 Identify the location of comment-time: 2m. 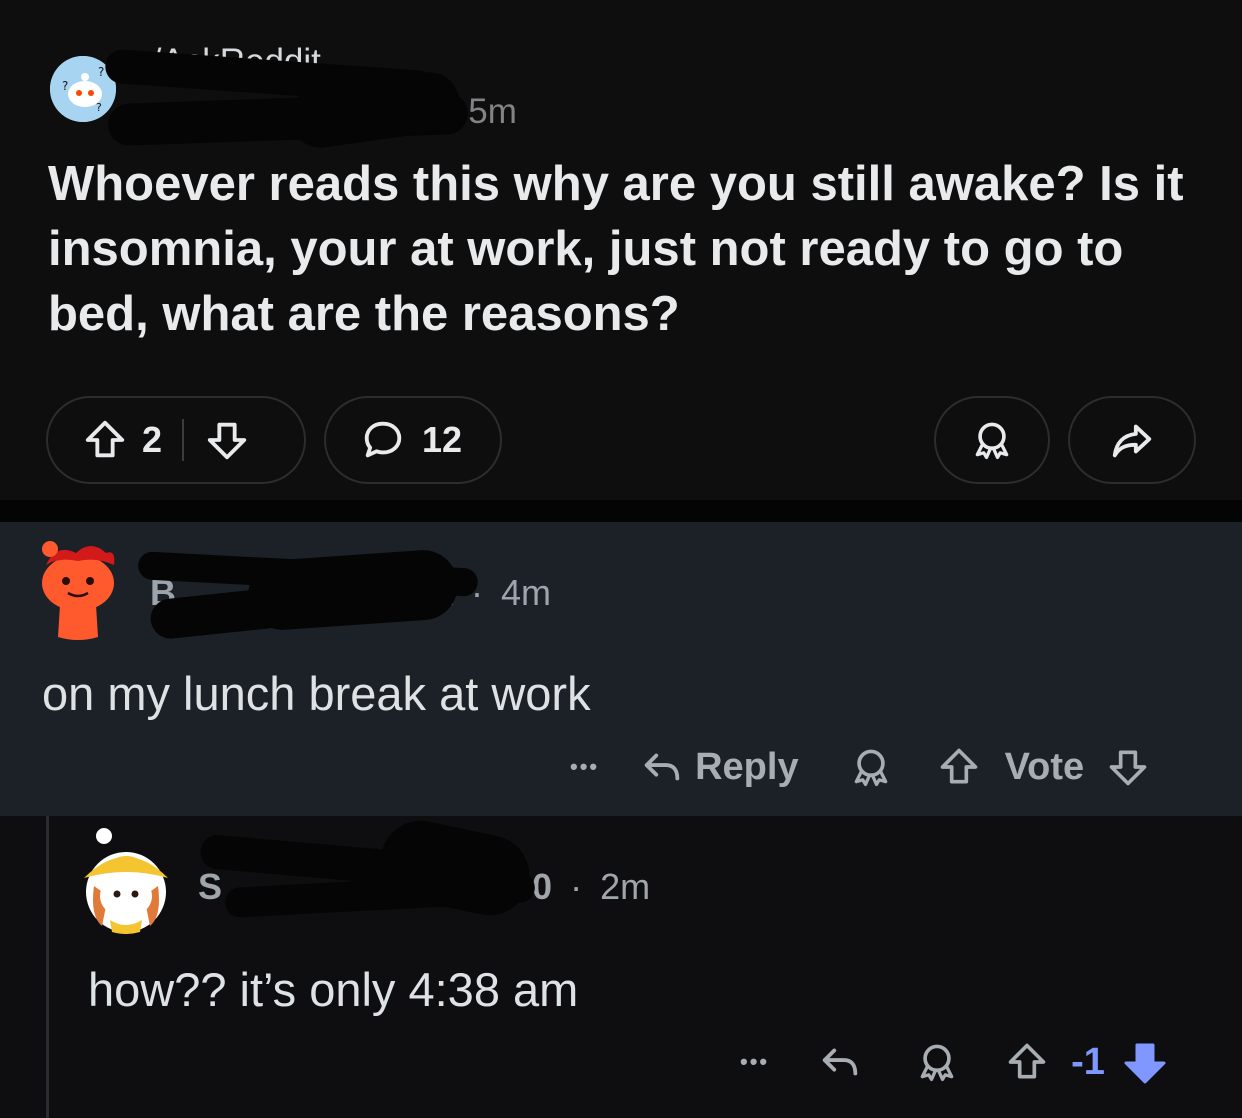
(625, 886).